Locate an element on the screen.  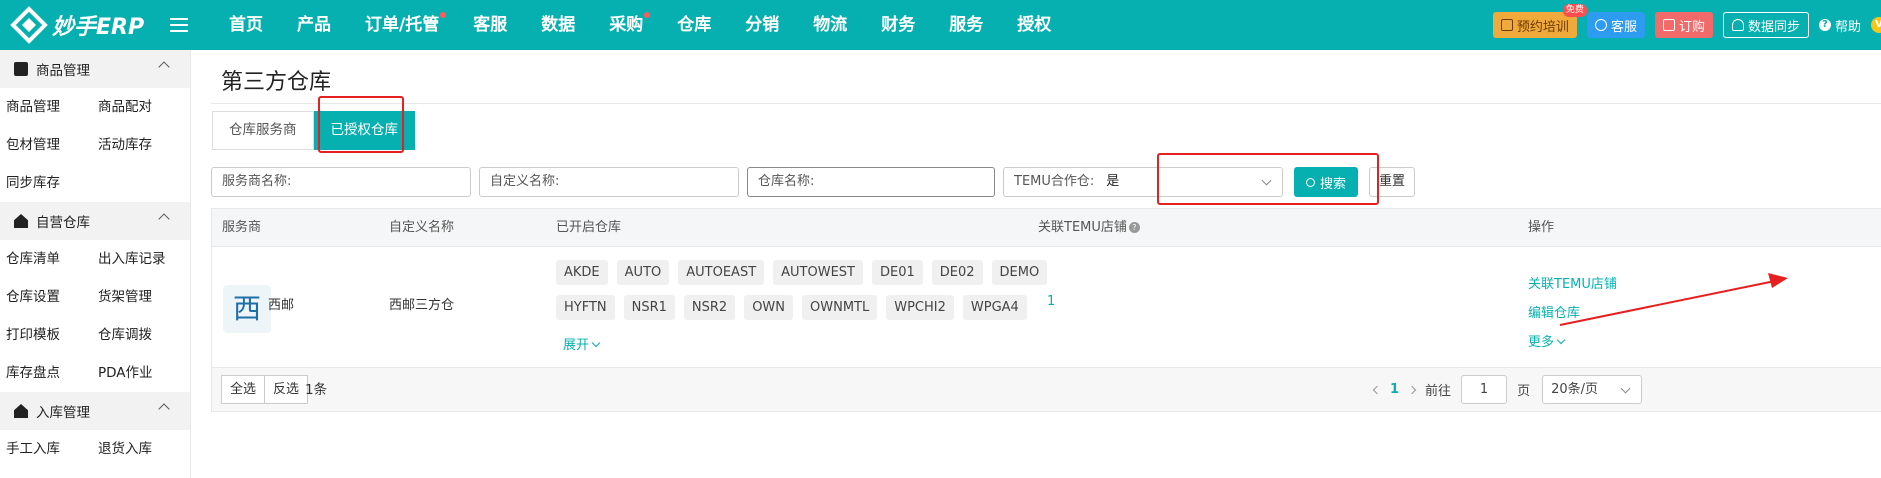
nav-item-10: 服务 is located at coordinates (966, 25).